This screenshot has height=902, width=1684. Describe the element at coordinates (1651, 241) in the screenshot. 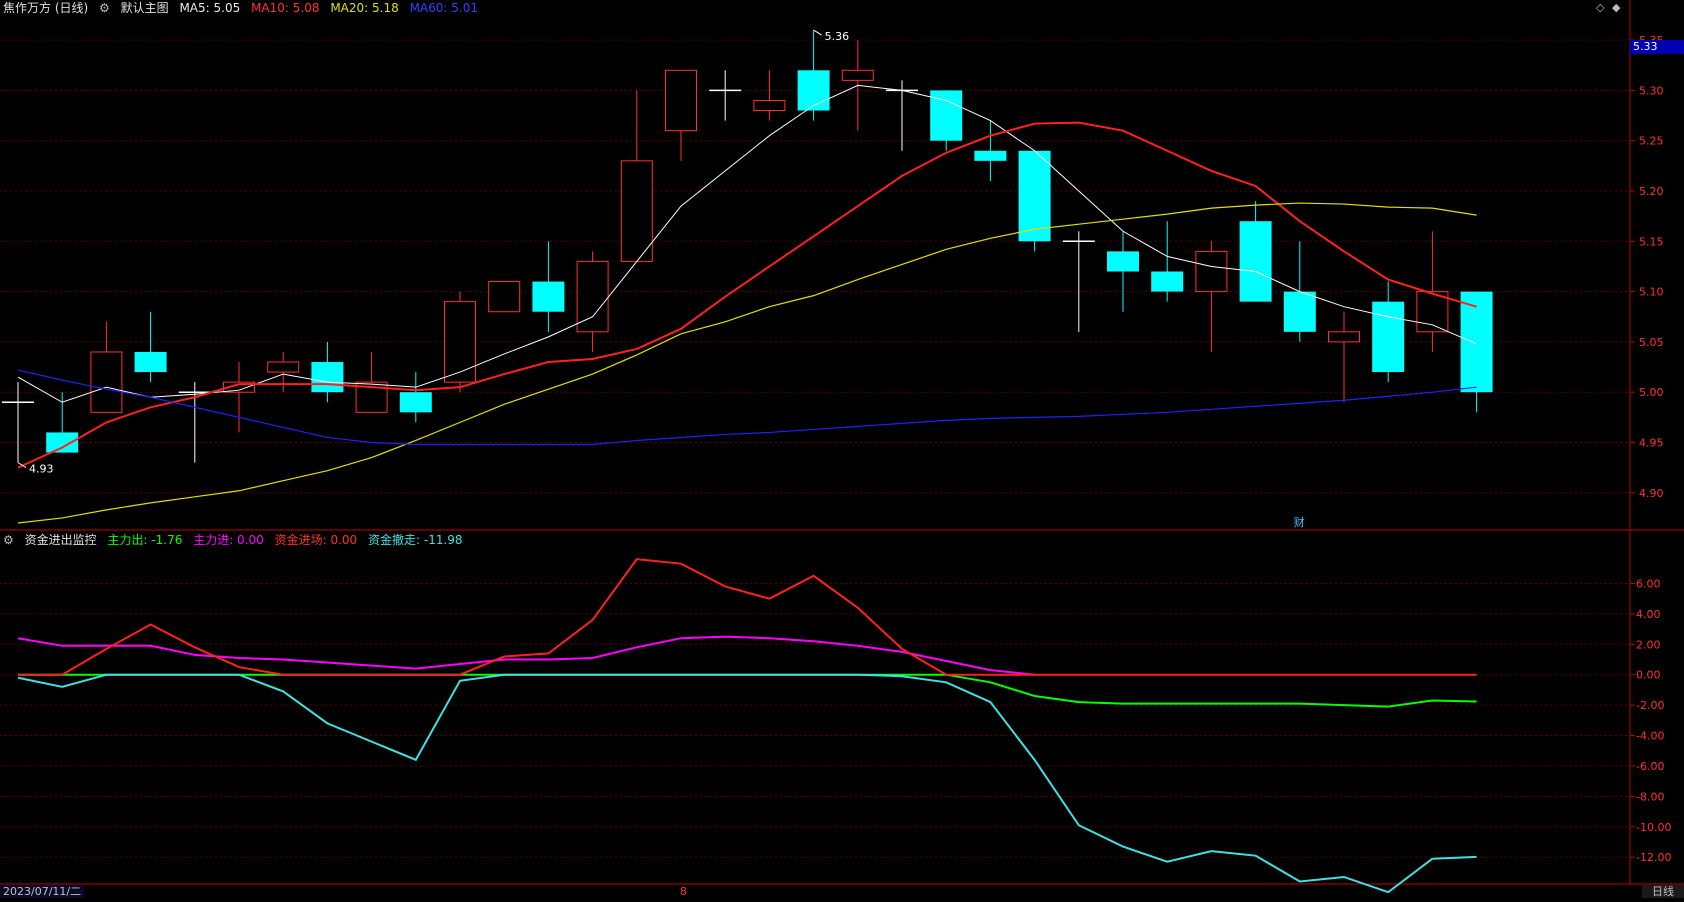

I see `price-axis-label: 5.15` at that location.